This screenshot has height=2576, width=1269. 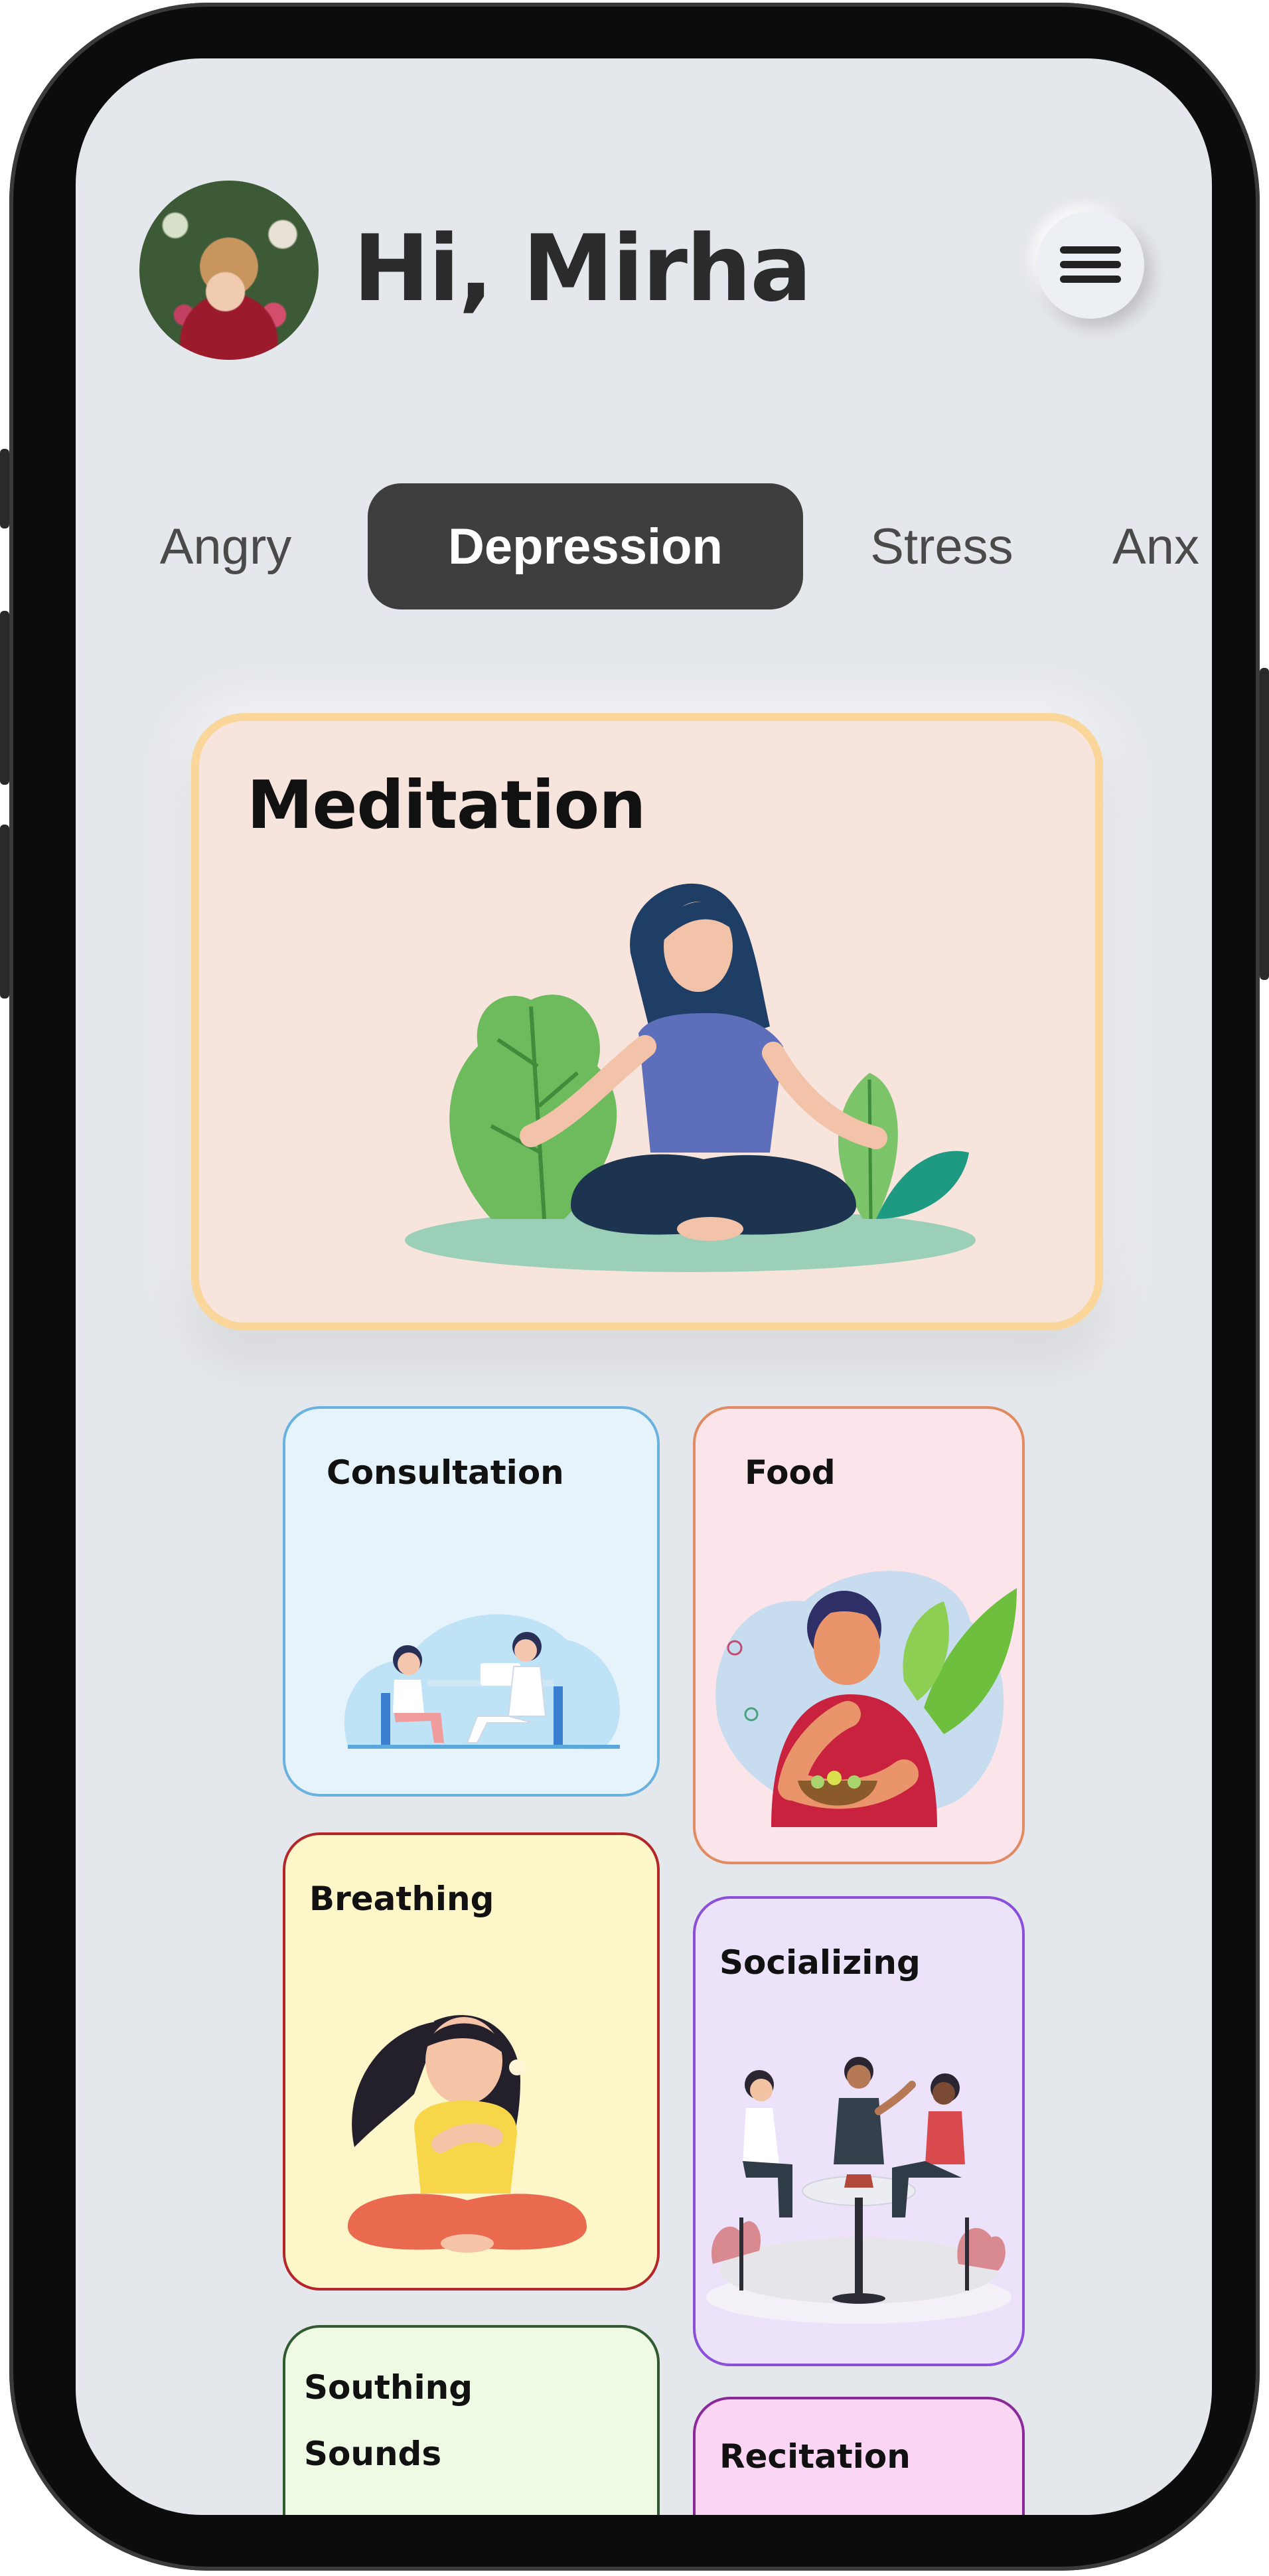 I want to click on tab-angry: Angry, so click(x=225, y=546).